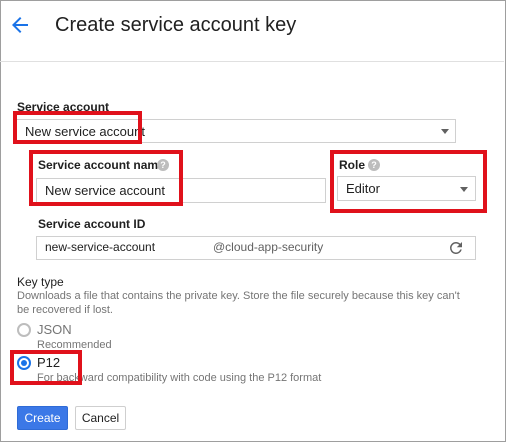 Image resolution: width=506 pixels, height=442 pixels. I want to click on cancel-button: Cancel, so click(100, 418).